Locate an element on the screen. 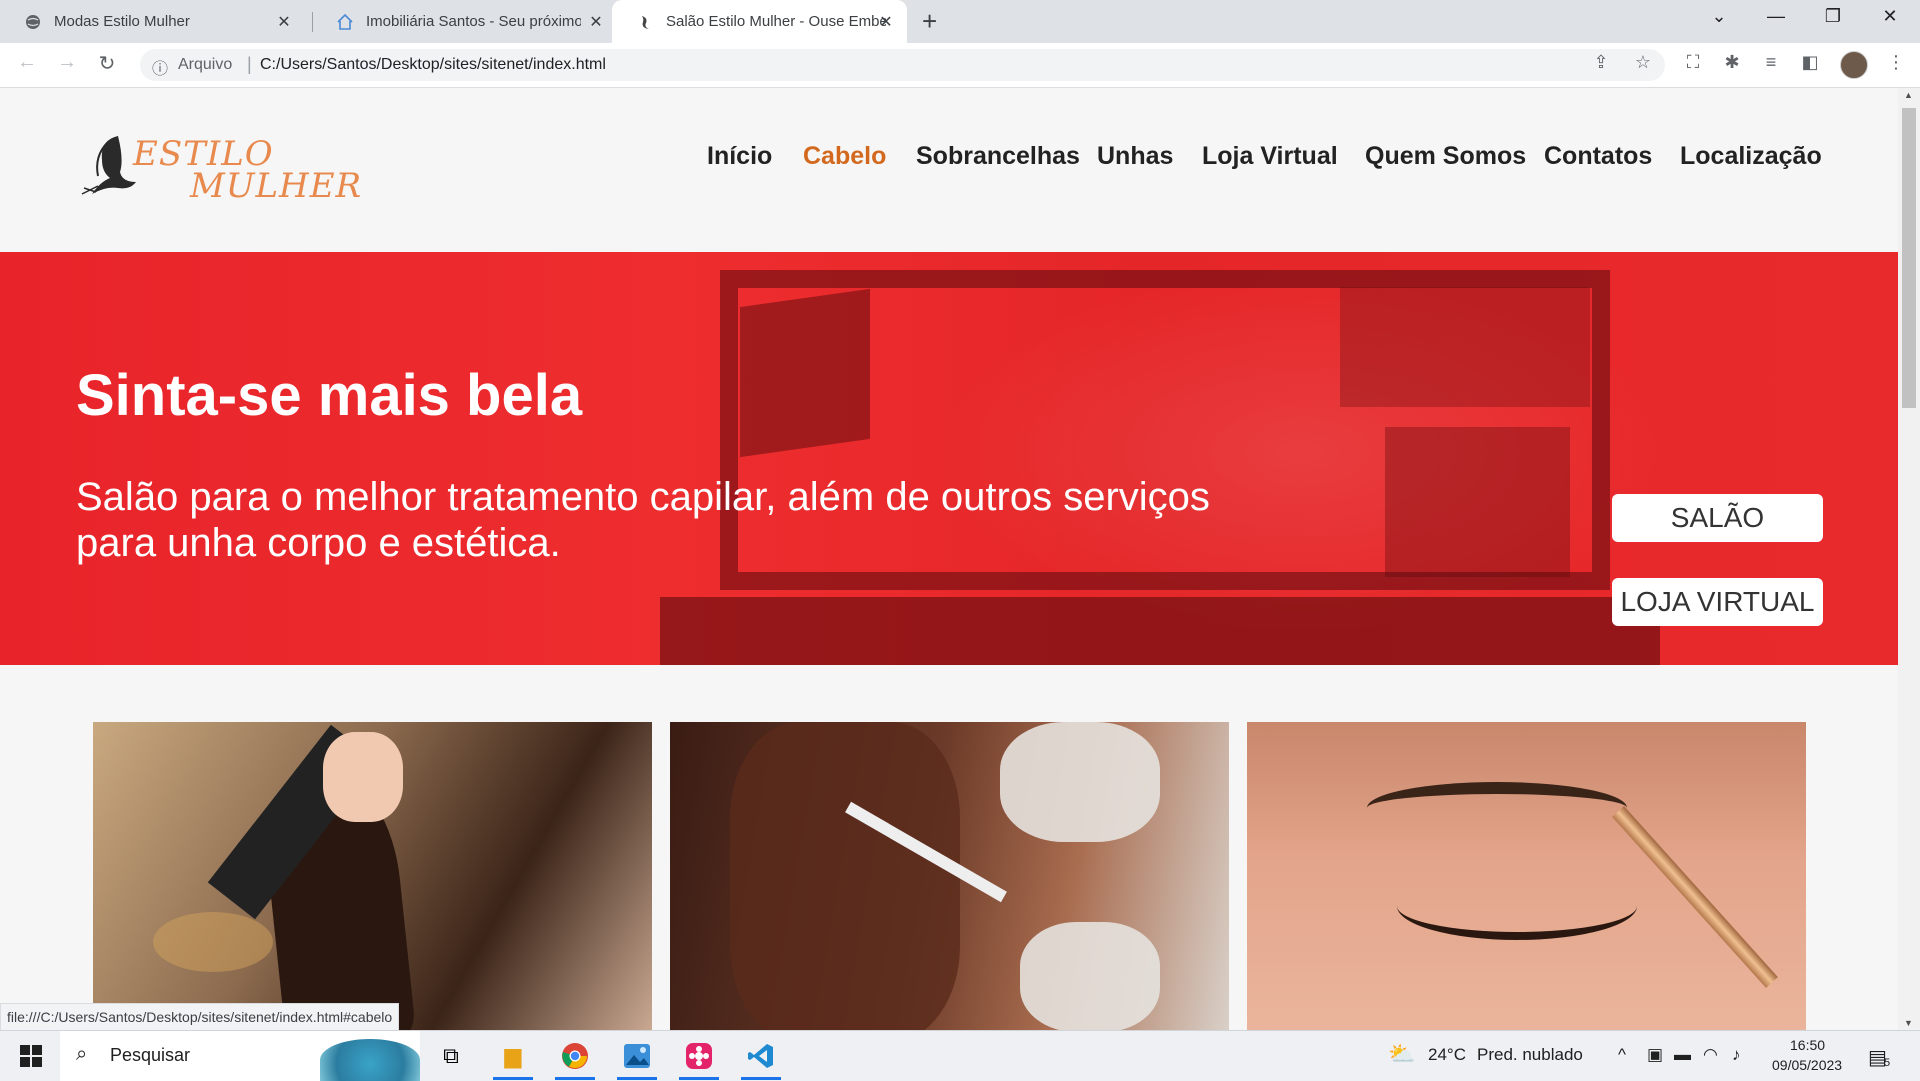  new-tab-button: + is located at coordinates (929, 21).